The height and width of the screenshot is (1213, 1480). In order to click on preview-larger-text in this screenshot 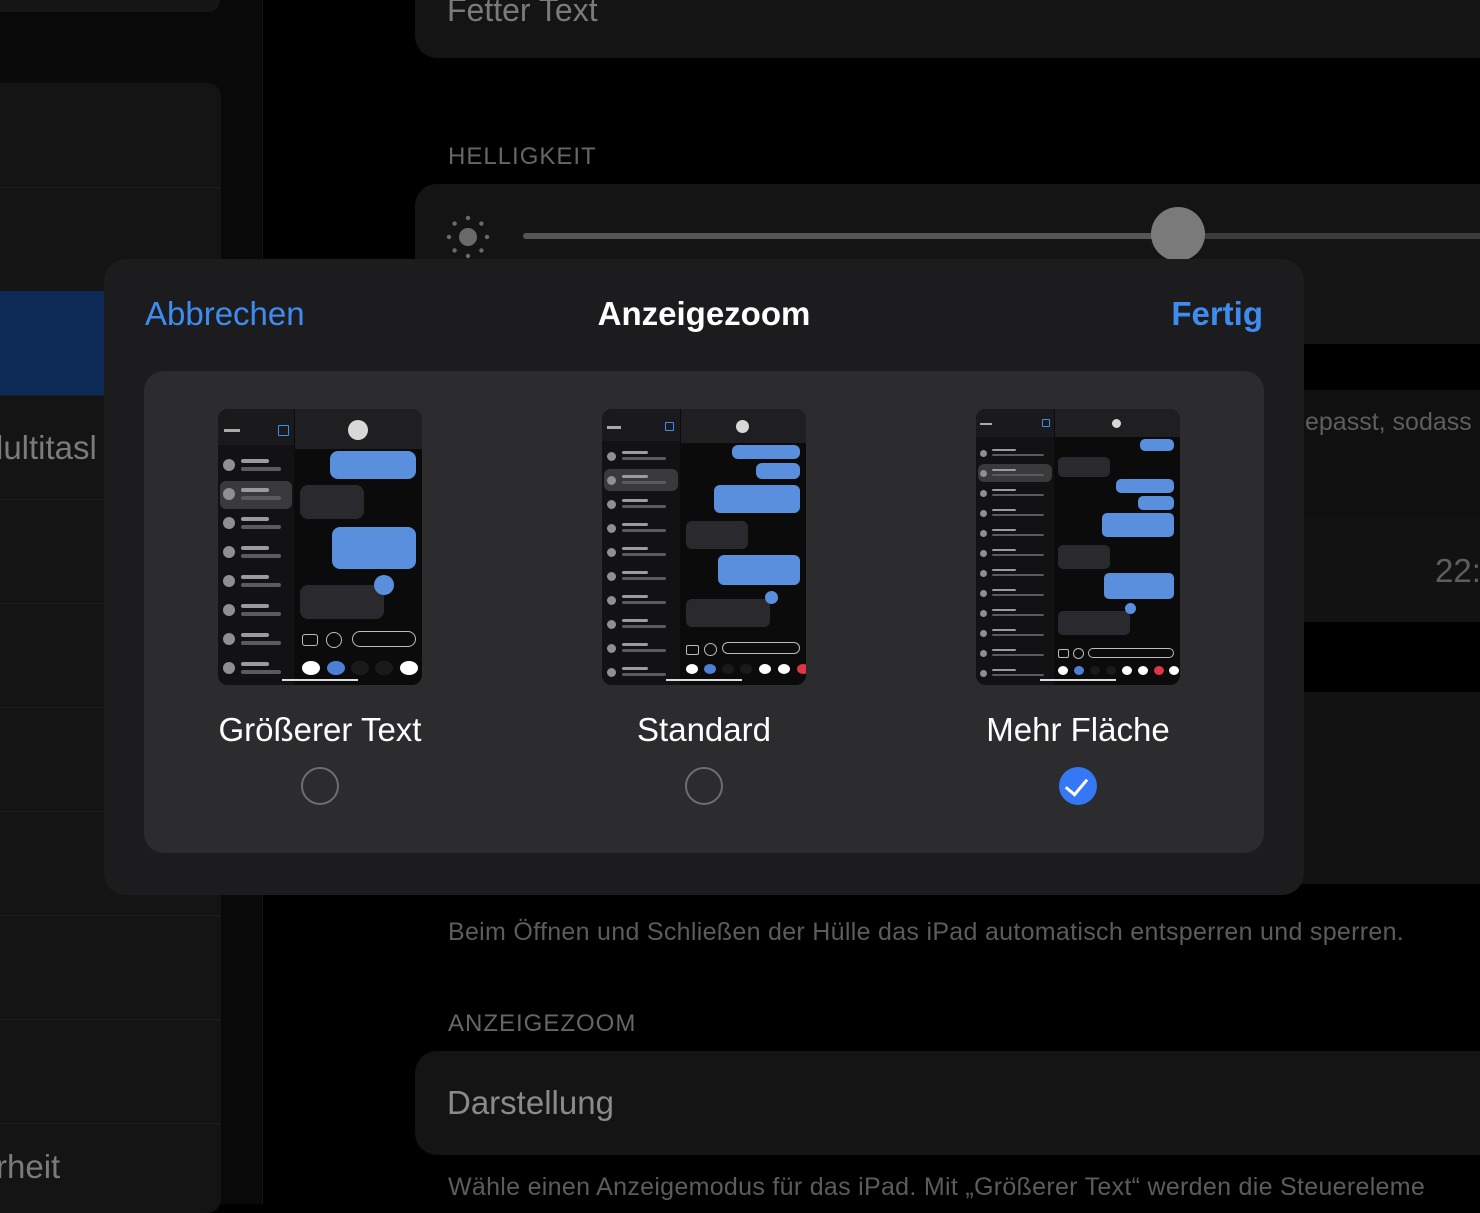, I will do `click(320, 547)`.